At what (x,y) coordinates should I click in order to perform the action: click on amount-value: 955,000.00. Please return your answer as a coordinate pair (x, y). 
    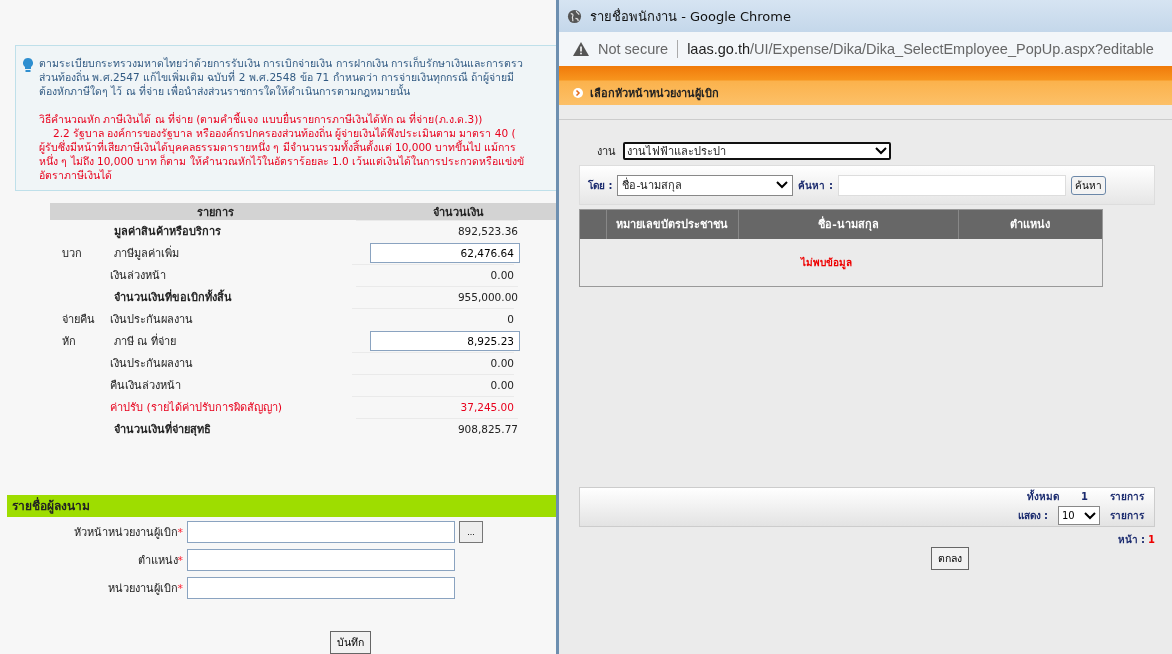
    Looking at the image, I should click on (487, 297).